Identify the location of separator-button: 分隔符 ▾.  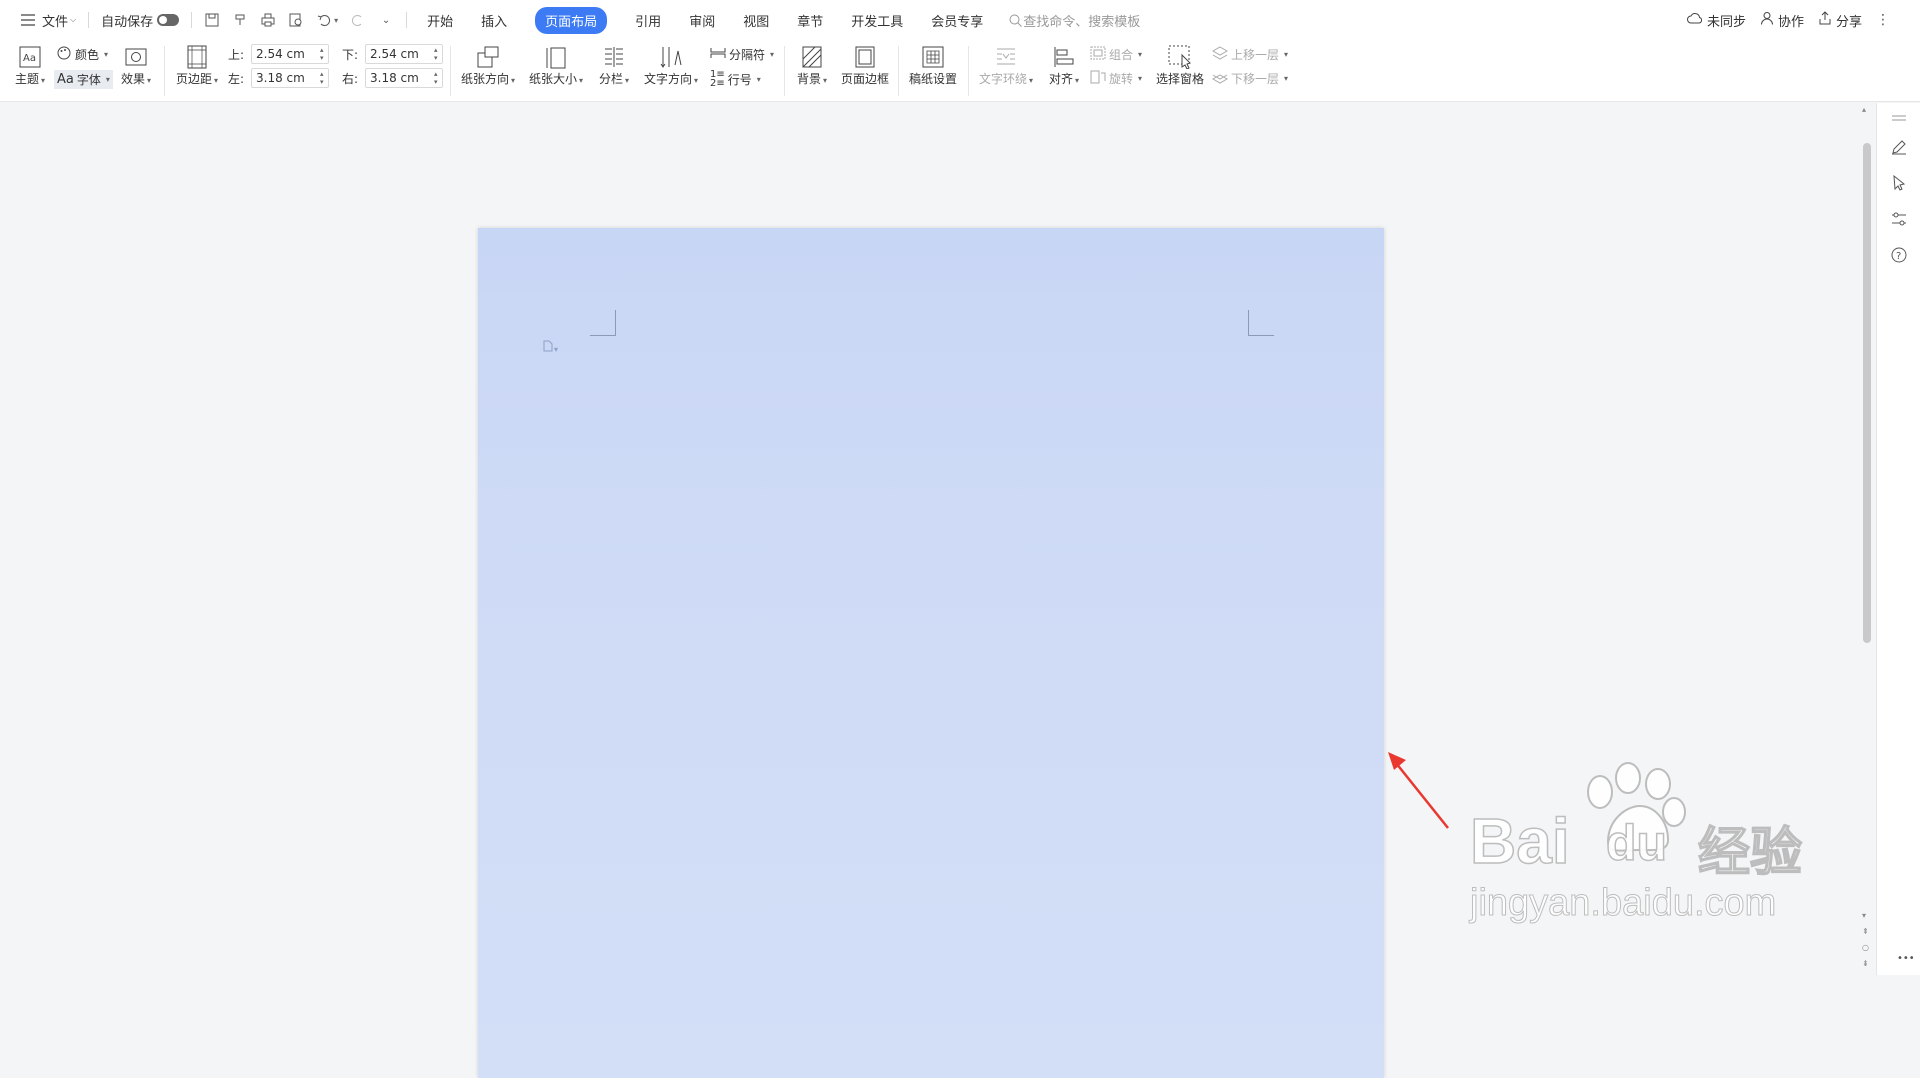
(742, 54).